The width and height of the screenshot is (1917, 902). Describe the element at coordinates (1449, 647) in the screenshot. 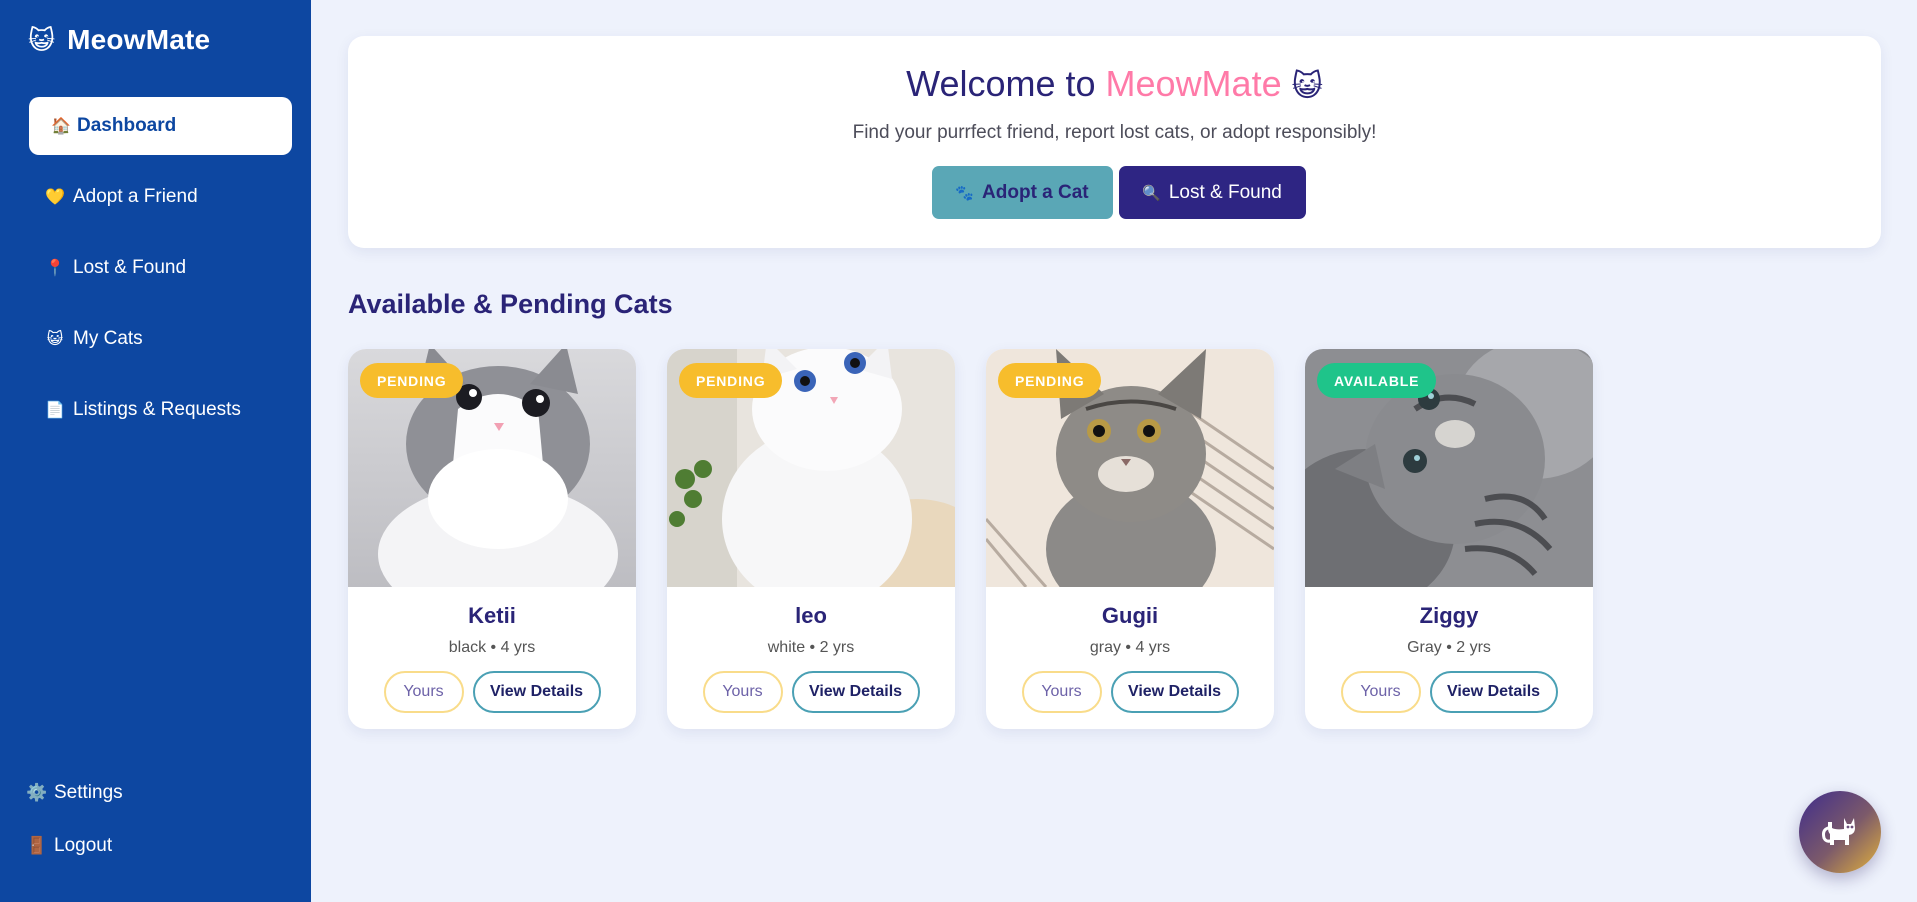

I see `cat-meta: Gray • 2 yrs` at that location.